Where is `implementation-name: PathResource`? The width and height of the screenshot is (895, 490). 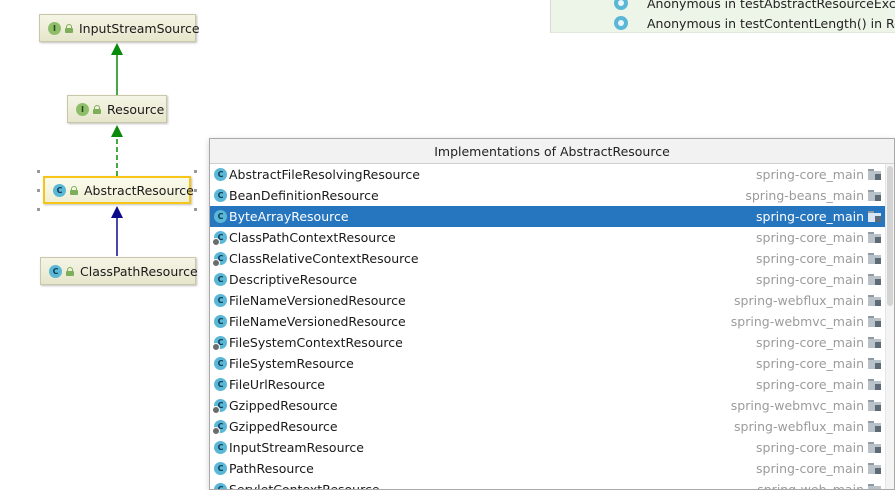 implementation-name: PathResource is located at coordinates (271, 468).